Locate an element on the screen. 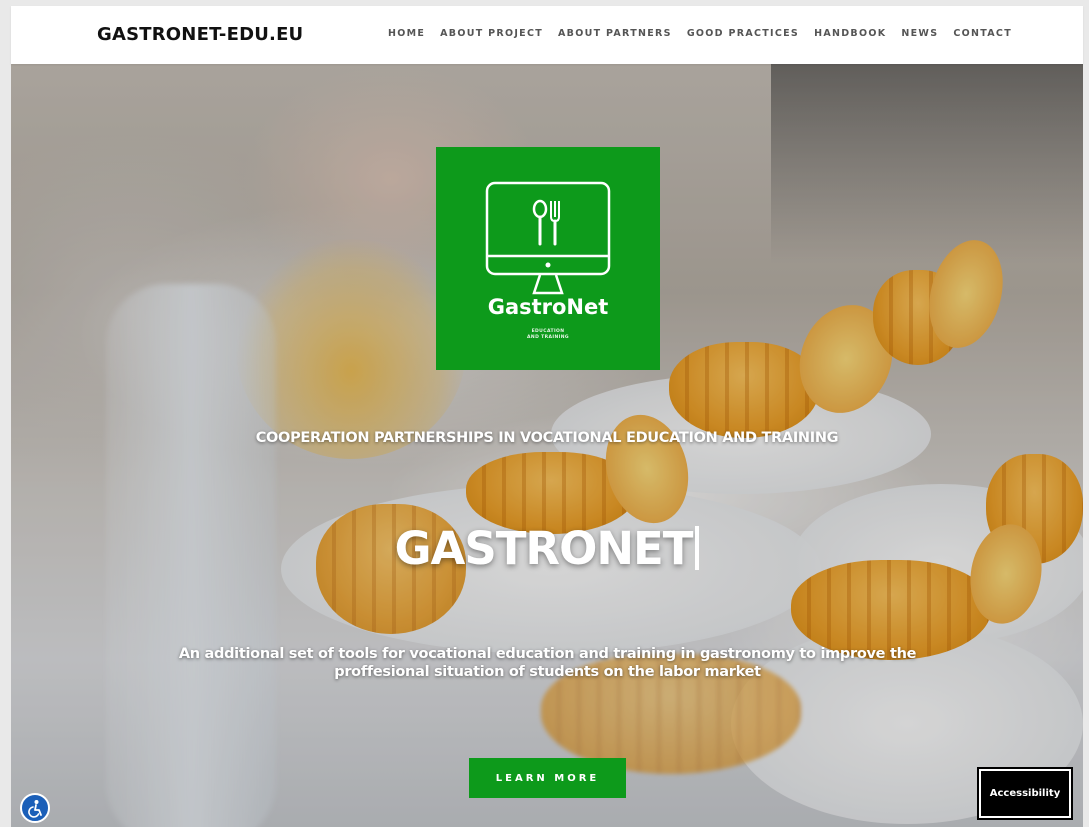 This screenshot has width=1089, height=827. nav-handbook: HANDBOOK is located at coordinates (850, 33).